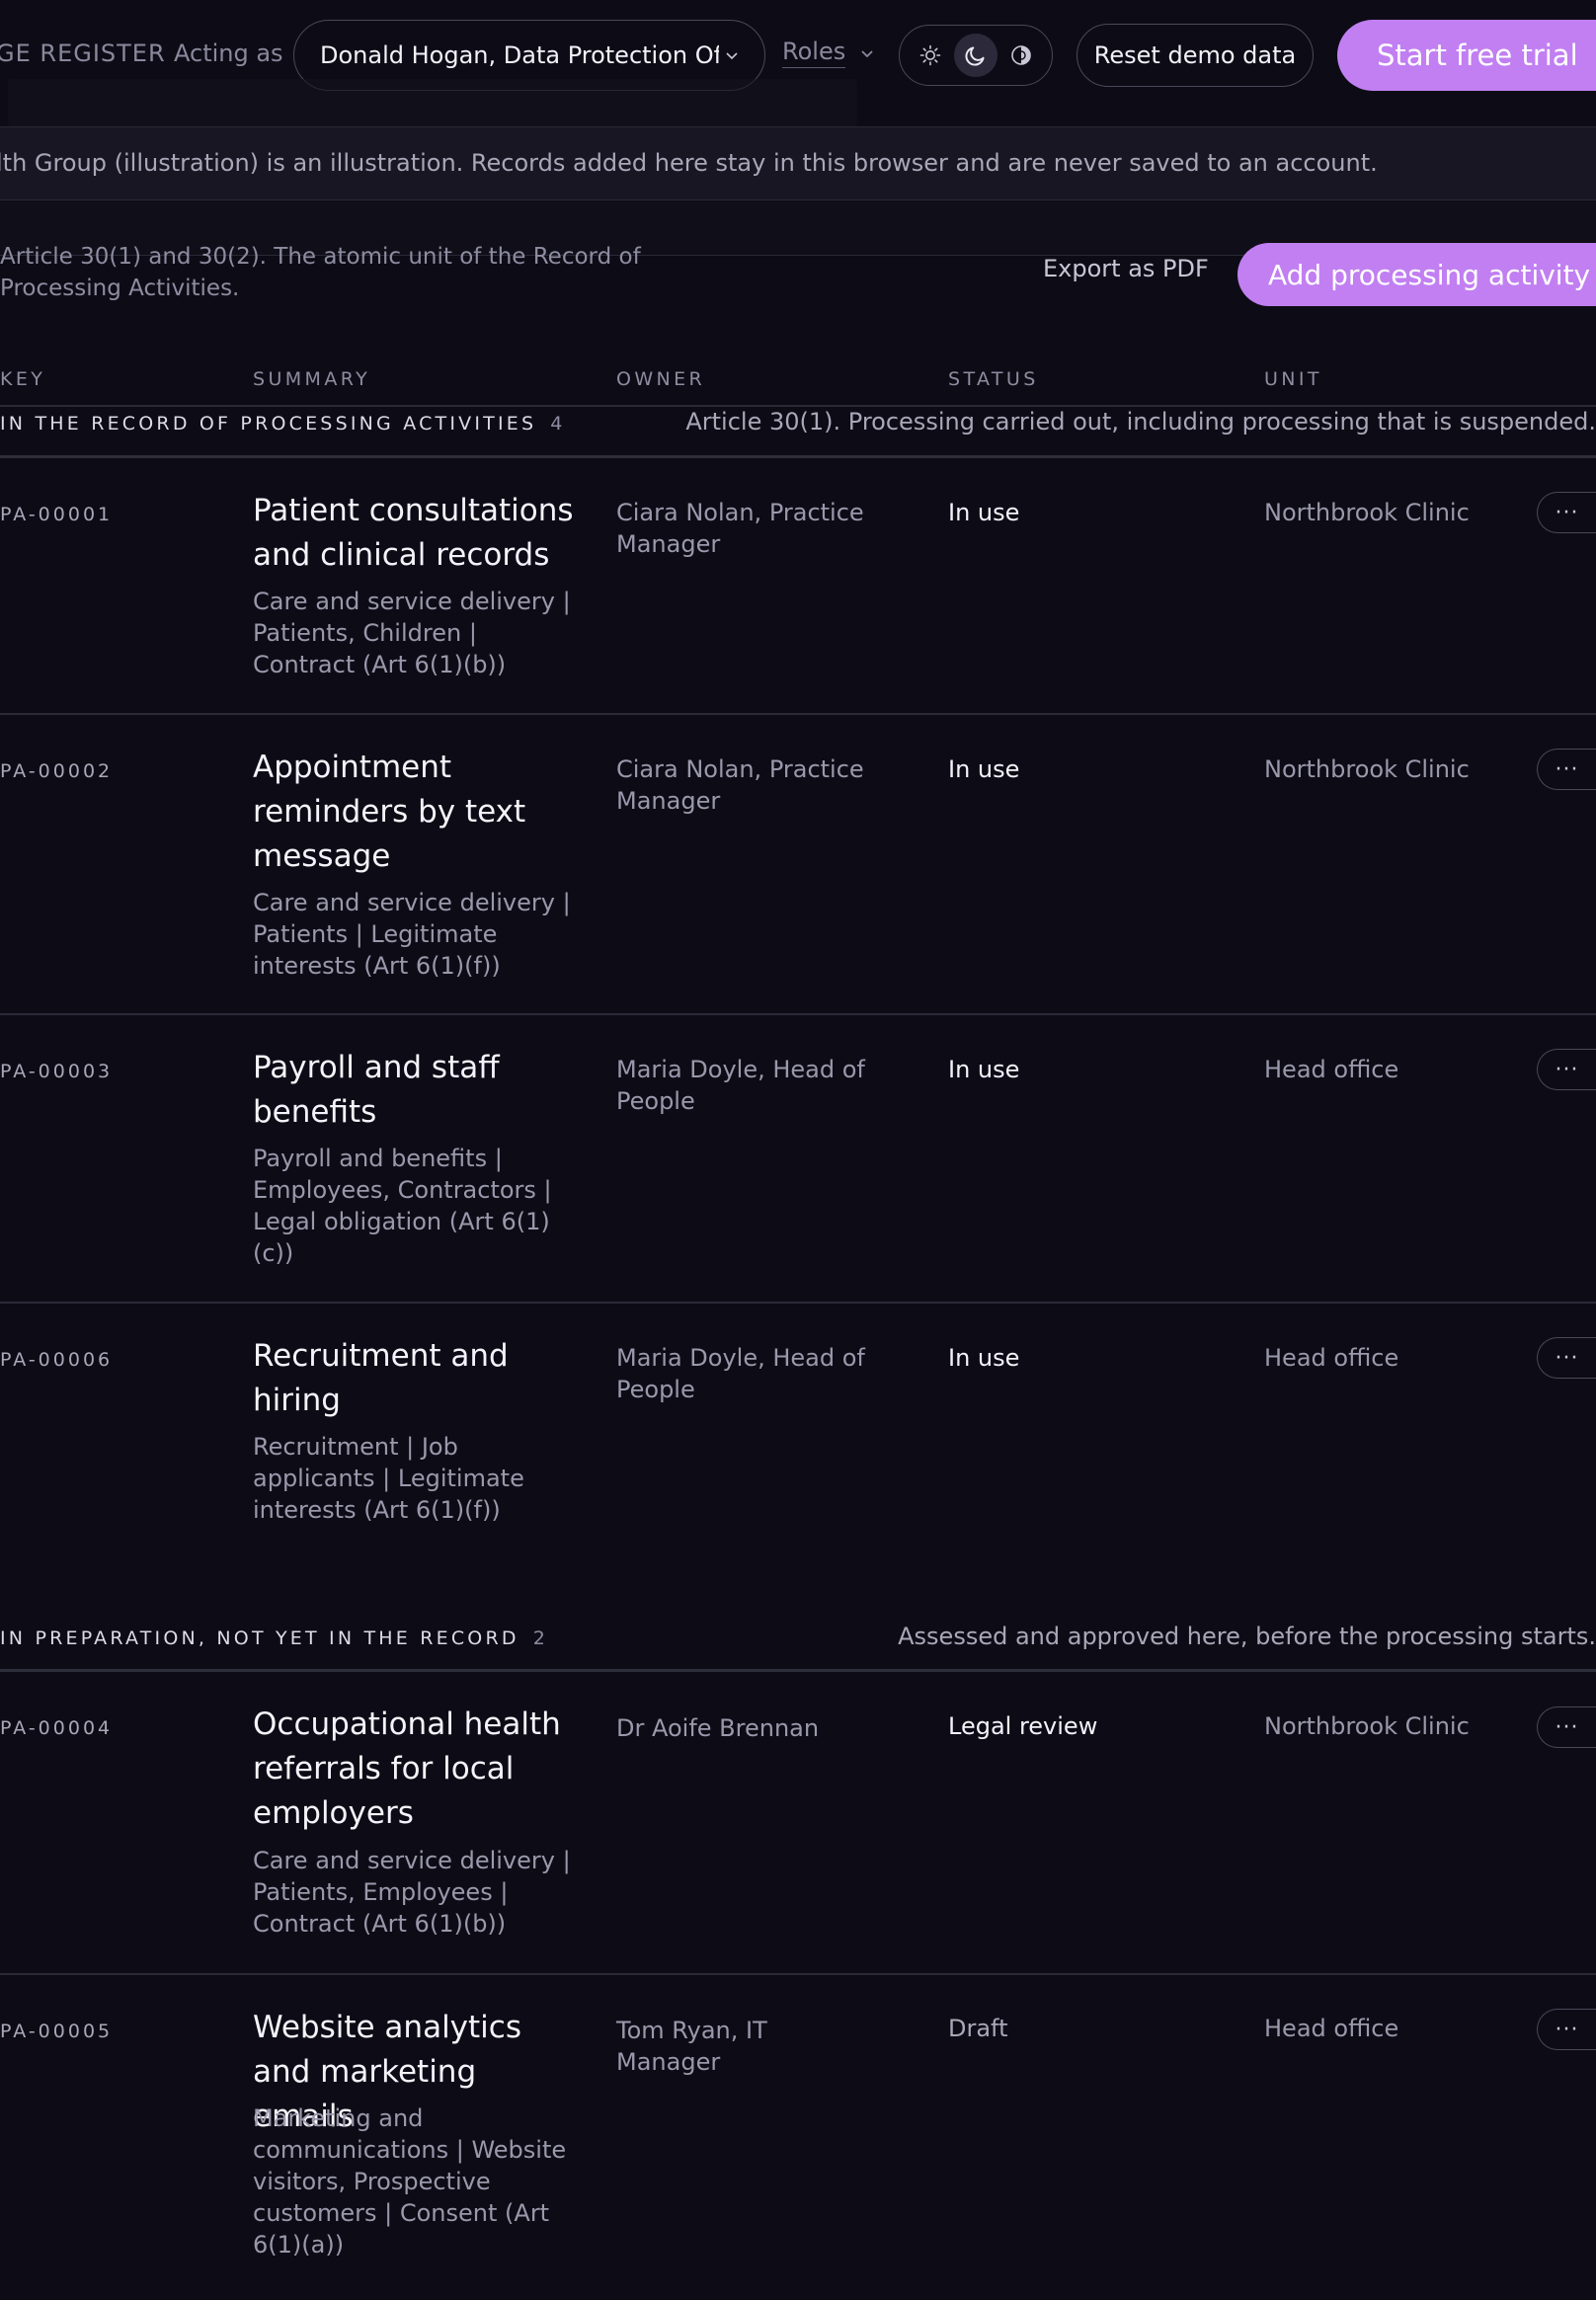 This screenshot has width=1596, height=2300. What do you see at coordinates (56, 771) in the screenshot?
I see `row-key: PA-00002` at bounding box center [56, 771].